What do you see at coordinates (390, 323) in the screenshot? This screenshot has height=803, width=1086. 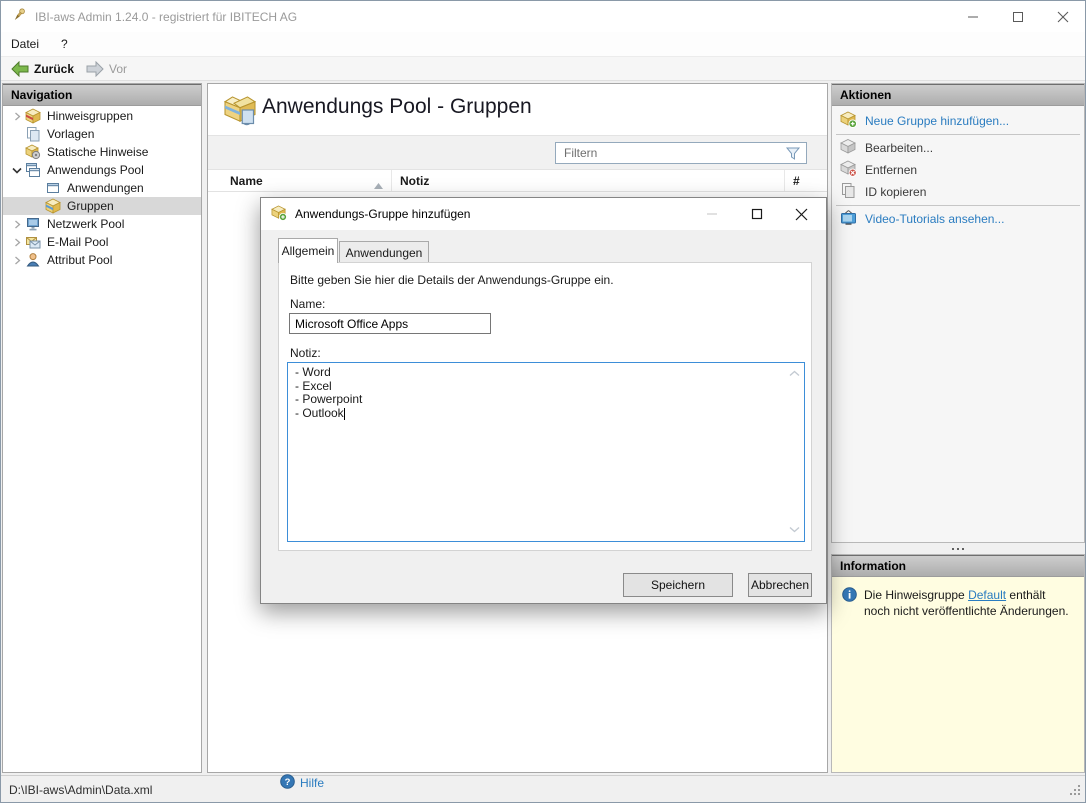 I see `name-input` at bounding box center [390, 323].